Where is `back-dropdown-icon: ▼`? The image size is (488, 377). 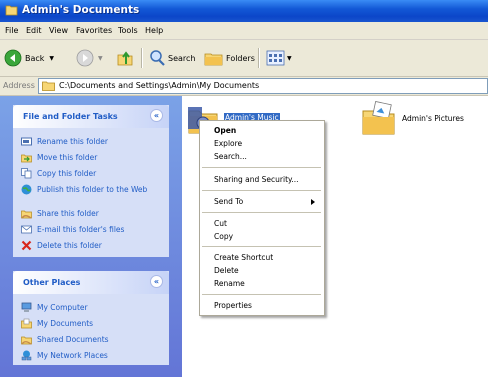
back-dropdown-icon: ▼ is located at coordinates (51, 58).